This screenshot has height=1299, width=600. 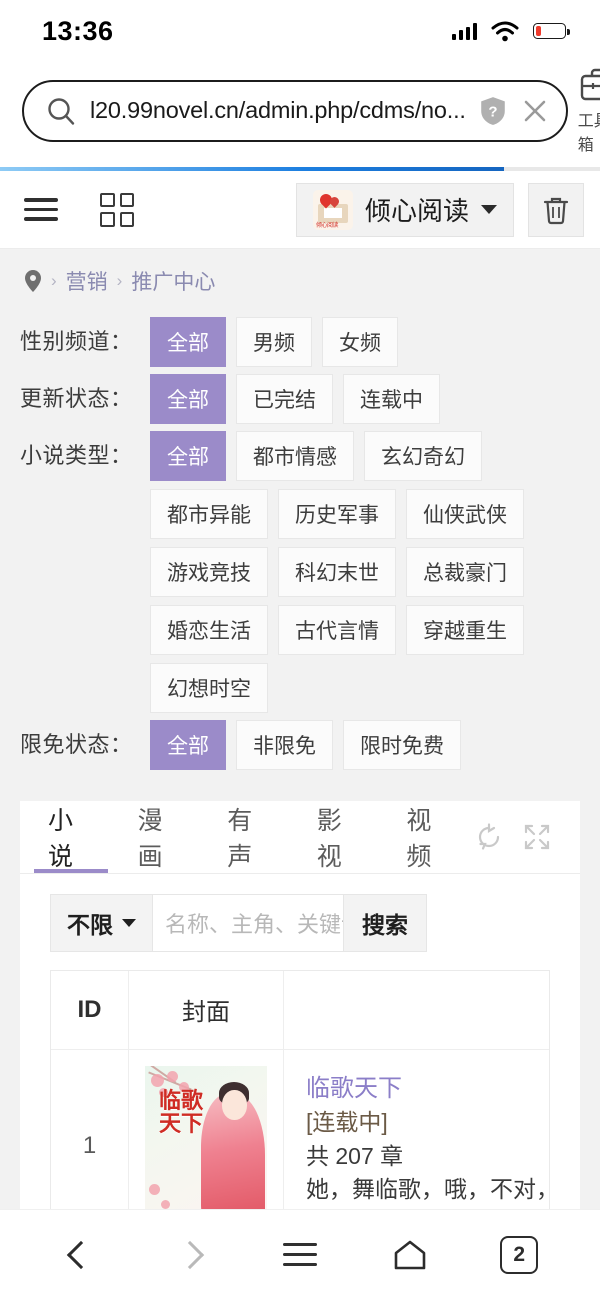 I want to click on nav-tab-switcher-button: 2, so click(x=519, y=1255).